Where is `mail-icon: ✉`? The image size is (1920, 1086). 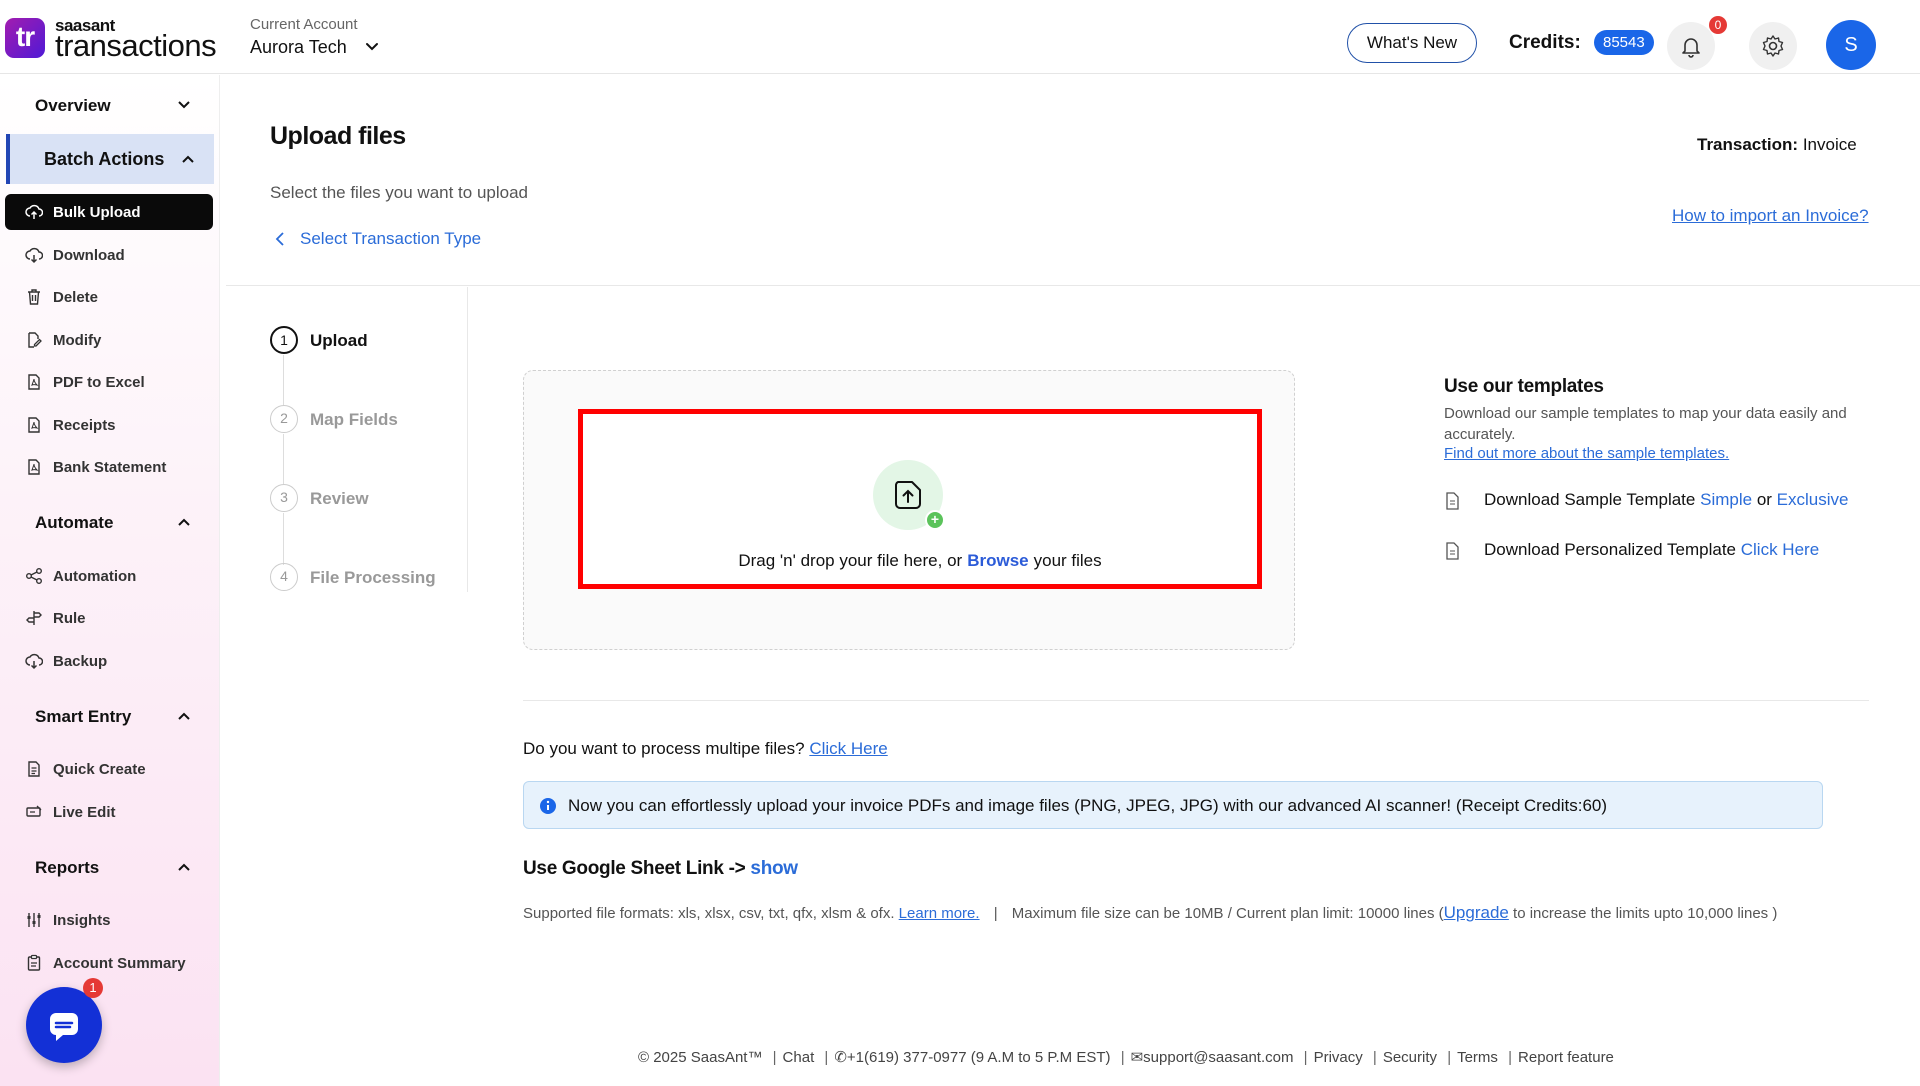 mail-icon: ✉ is located at coordinates (1137, 1057).